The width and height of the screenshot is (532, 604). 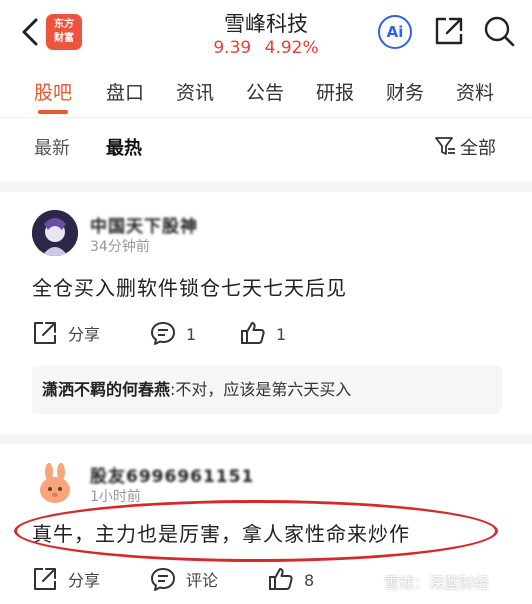 What do you see at coordinates (261, 389) in the screenshot?
I see `reply-text: :不对，应该是第六天买入` at bounding box center [261, 389].